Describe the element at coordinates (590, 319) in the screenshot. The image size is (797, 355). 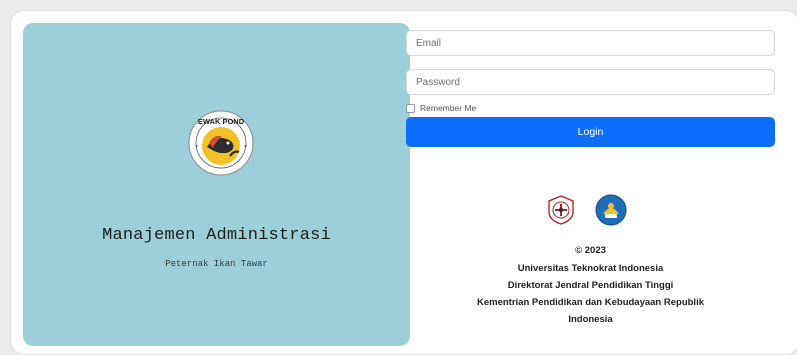
I see `footer-country: Indonesia` at that location.